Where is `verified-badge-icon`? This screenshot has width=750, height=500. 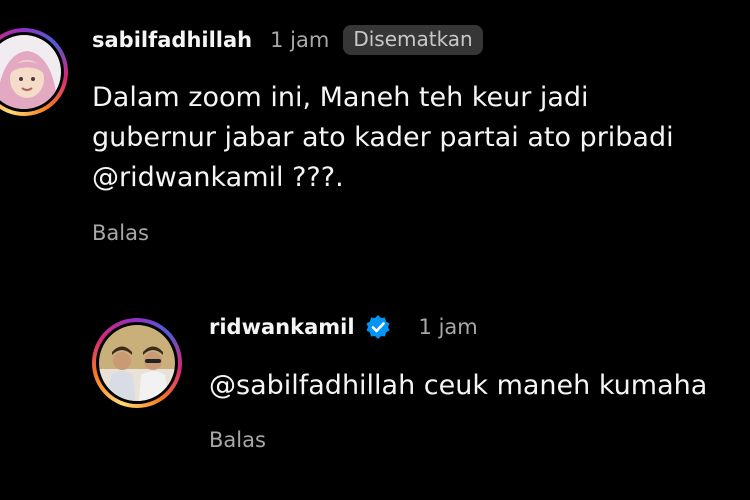
verified-badge-icon is located at coordinates (378, 327).